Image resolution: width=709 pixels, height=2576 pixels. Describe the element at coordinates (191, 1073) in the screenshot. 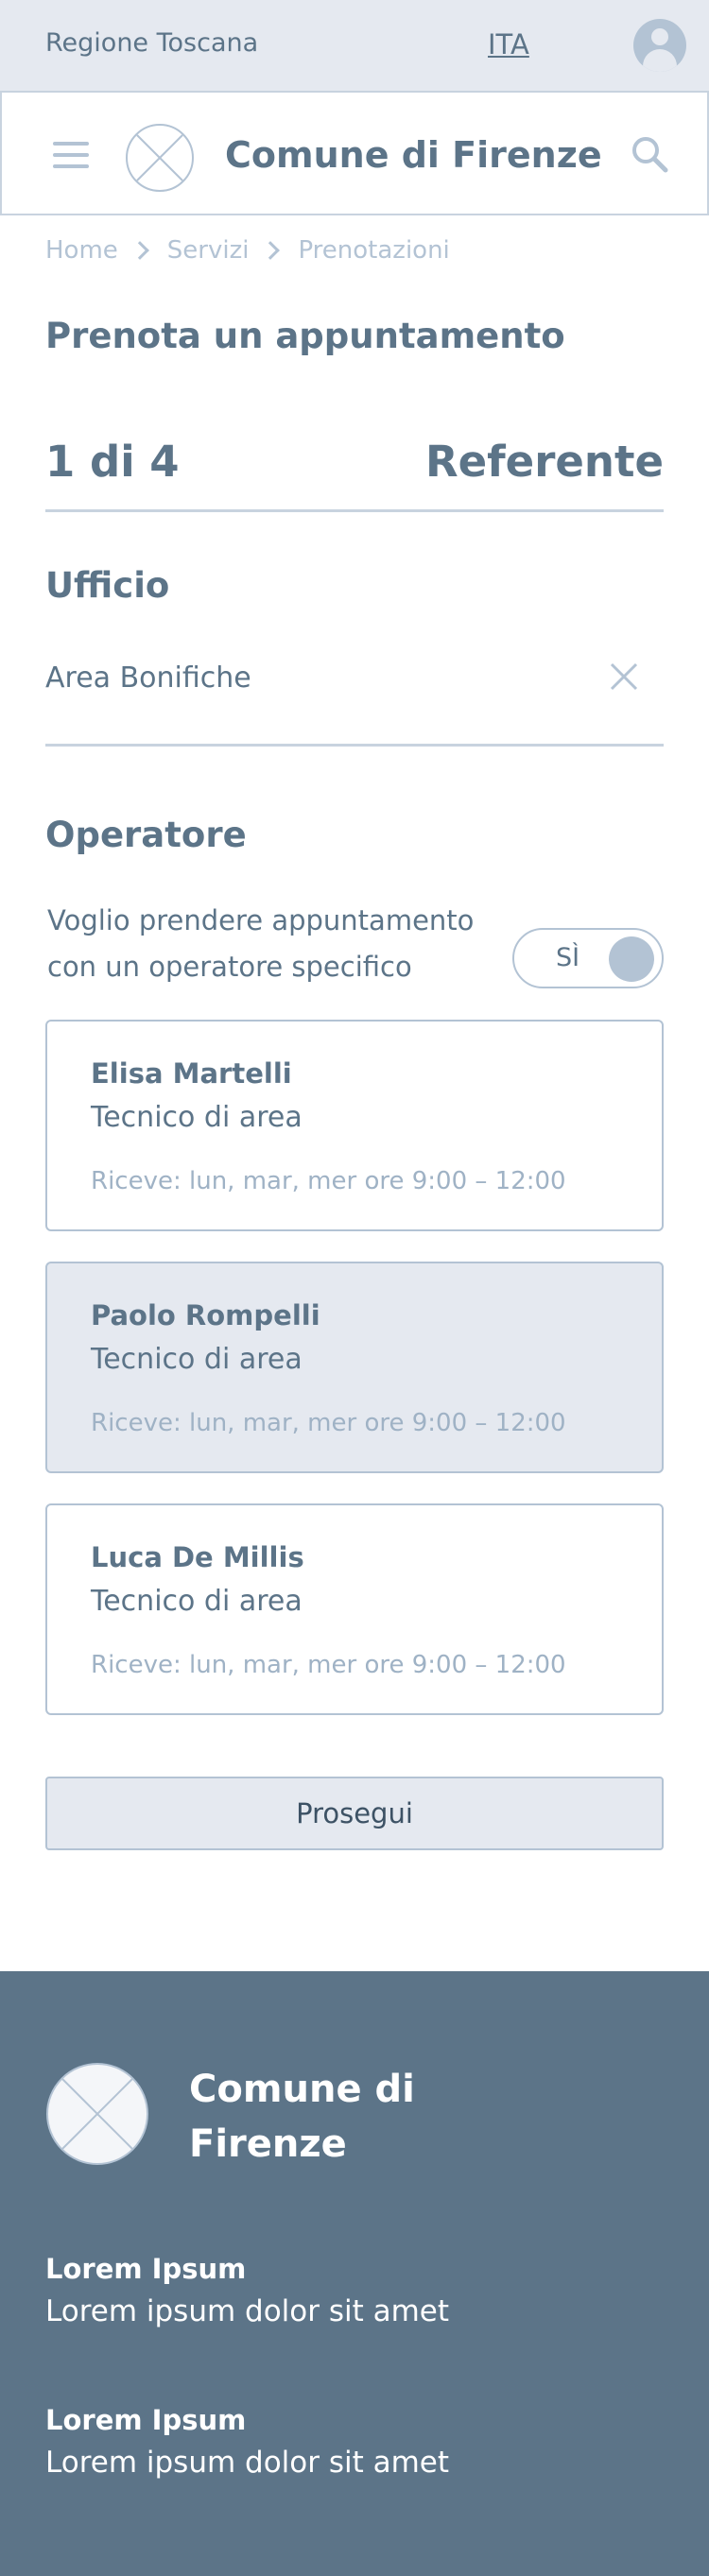

I see `operator-name: Elisa Martelli` at that location.